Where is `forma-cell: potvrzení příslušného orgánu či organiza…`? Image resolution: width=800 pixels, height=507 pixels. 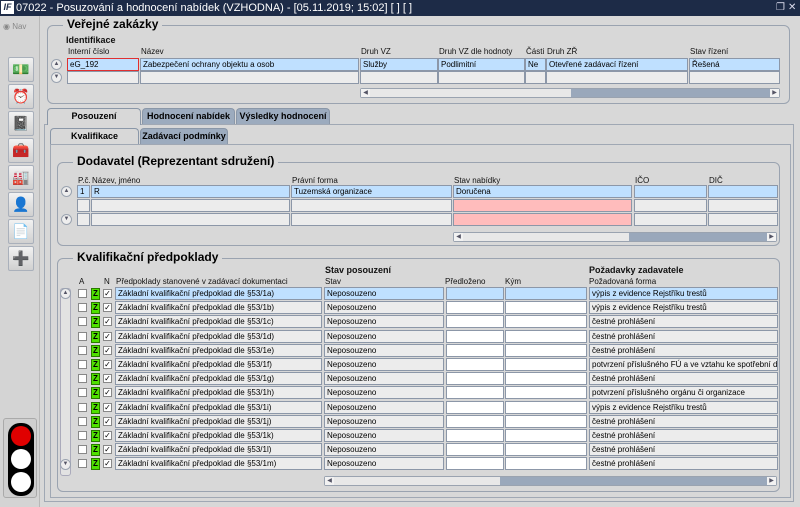 forma-cell: potvrzení příslušného orgánu či organiza… is located at coordinates (683, 393).